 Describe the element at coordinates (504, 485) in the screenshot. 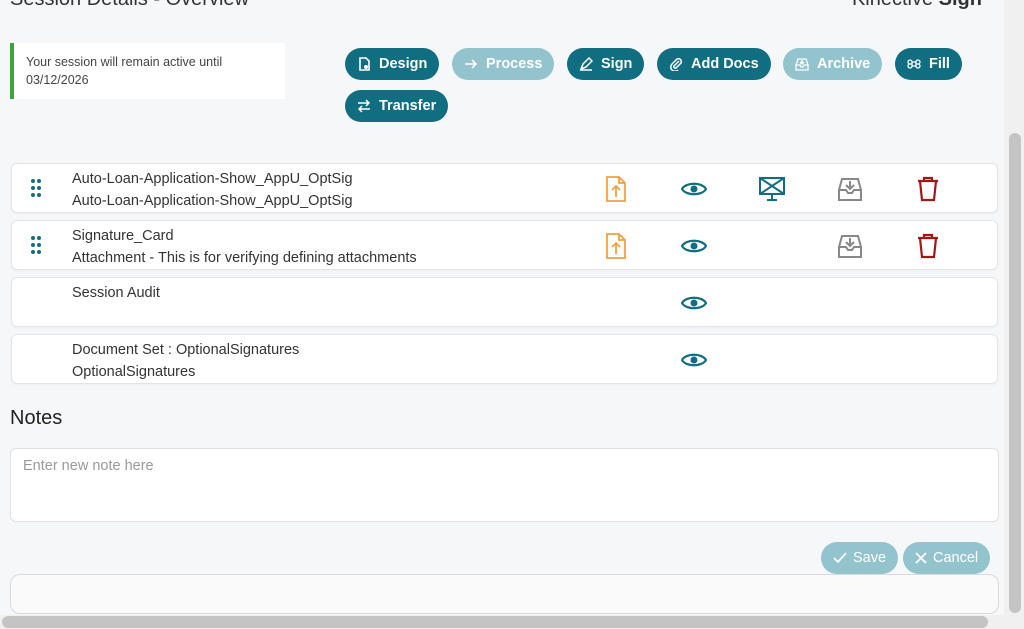

I see `note-input: Enter new note here` at that location.